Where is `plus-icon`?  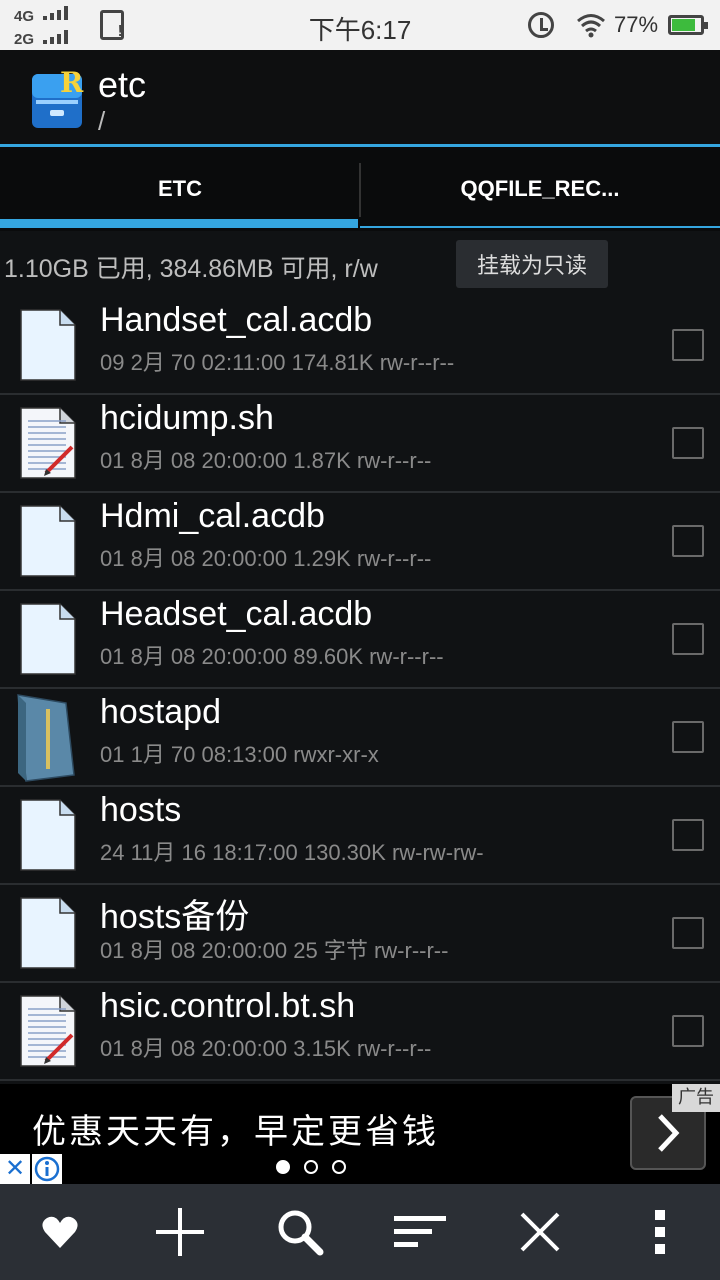
plus-icon is located at coordinates (180, 1232).